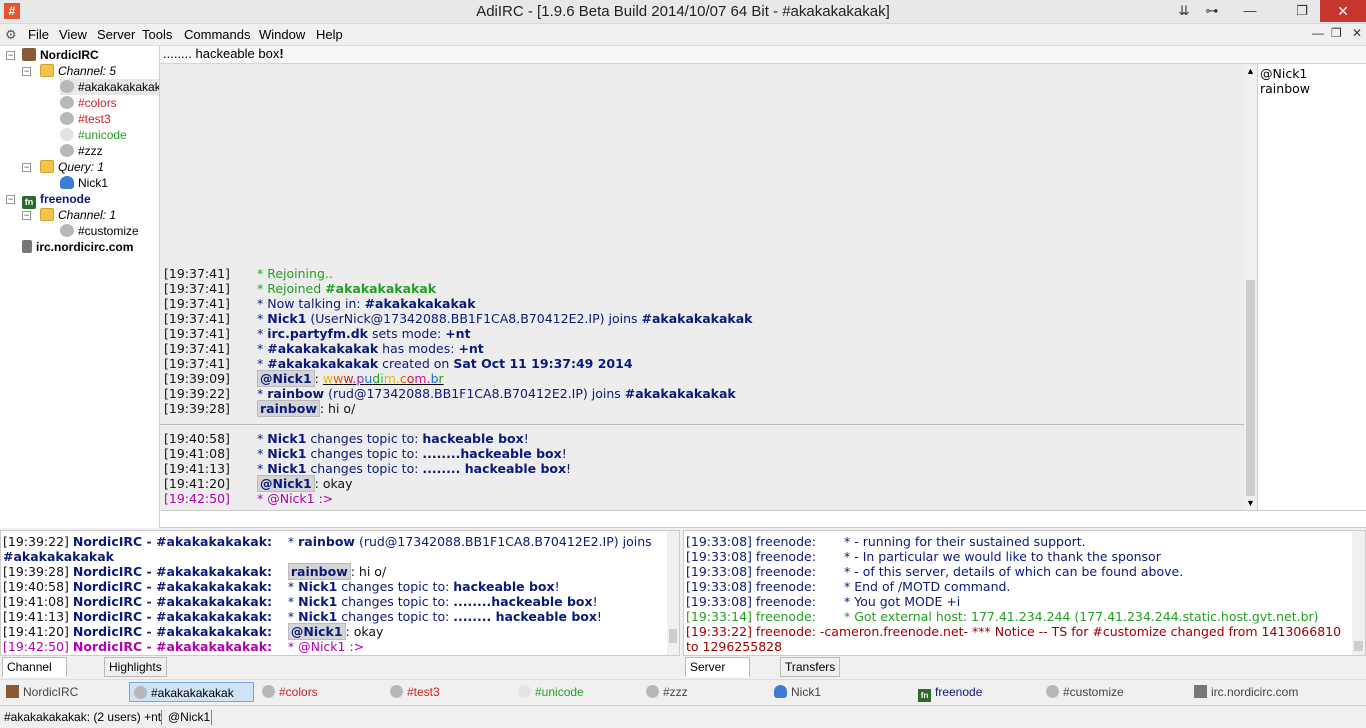  Describe the element at coordinates (1302, 11) in the screenshot. I see `maximize-button: ❐` at that location.